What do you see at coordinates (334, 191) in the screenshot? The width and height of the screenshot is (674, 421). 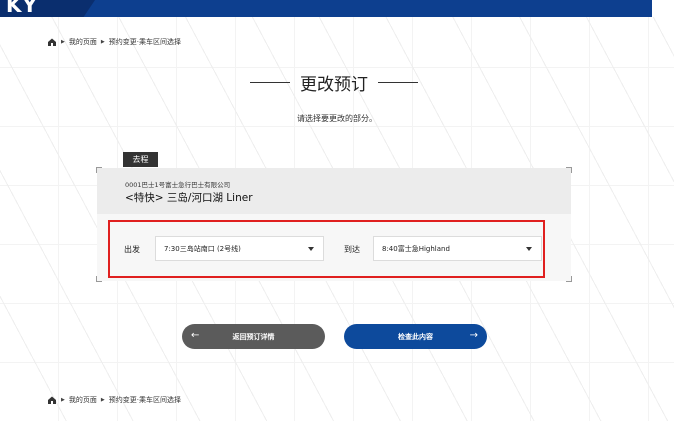 I see `trip-card-header: 0001巴士1号富士急行巴士有限公司 <特快> 三岛/河口湖 Liner` at bounding box center [334, 191].